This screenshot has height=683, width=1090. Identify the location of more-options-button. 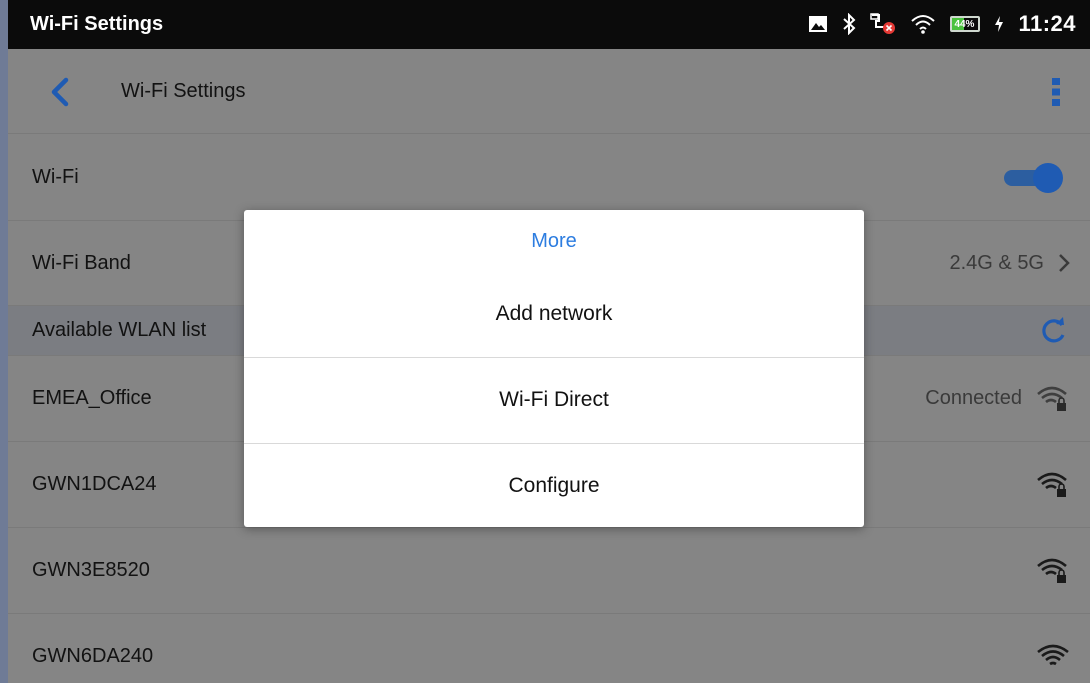
(1058, 92).